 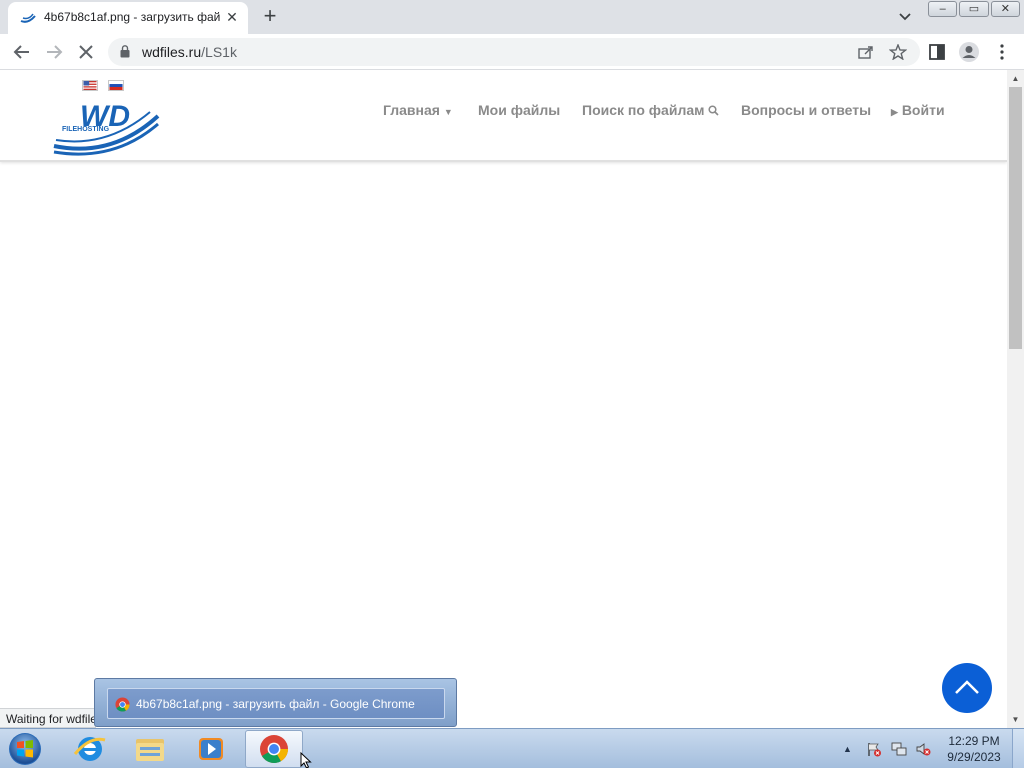 I want to click on show-hidden-icons-icon: ▲, so click(x=851, y=749).